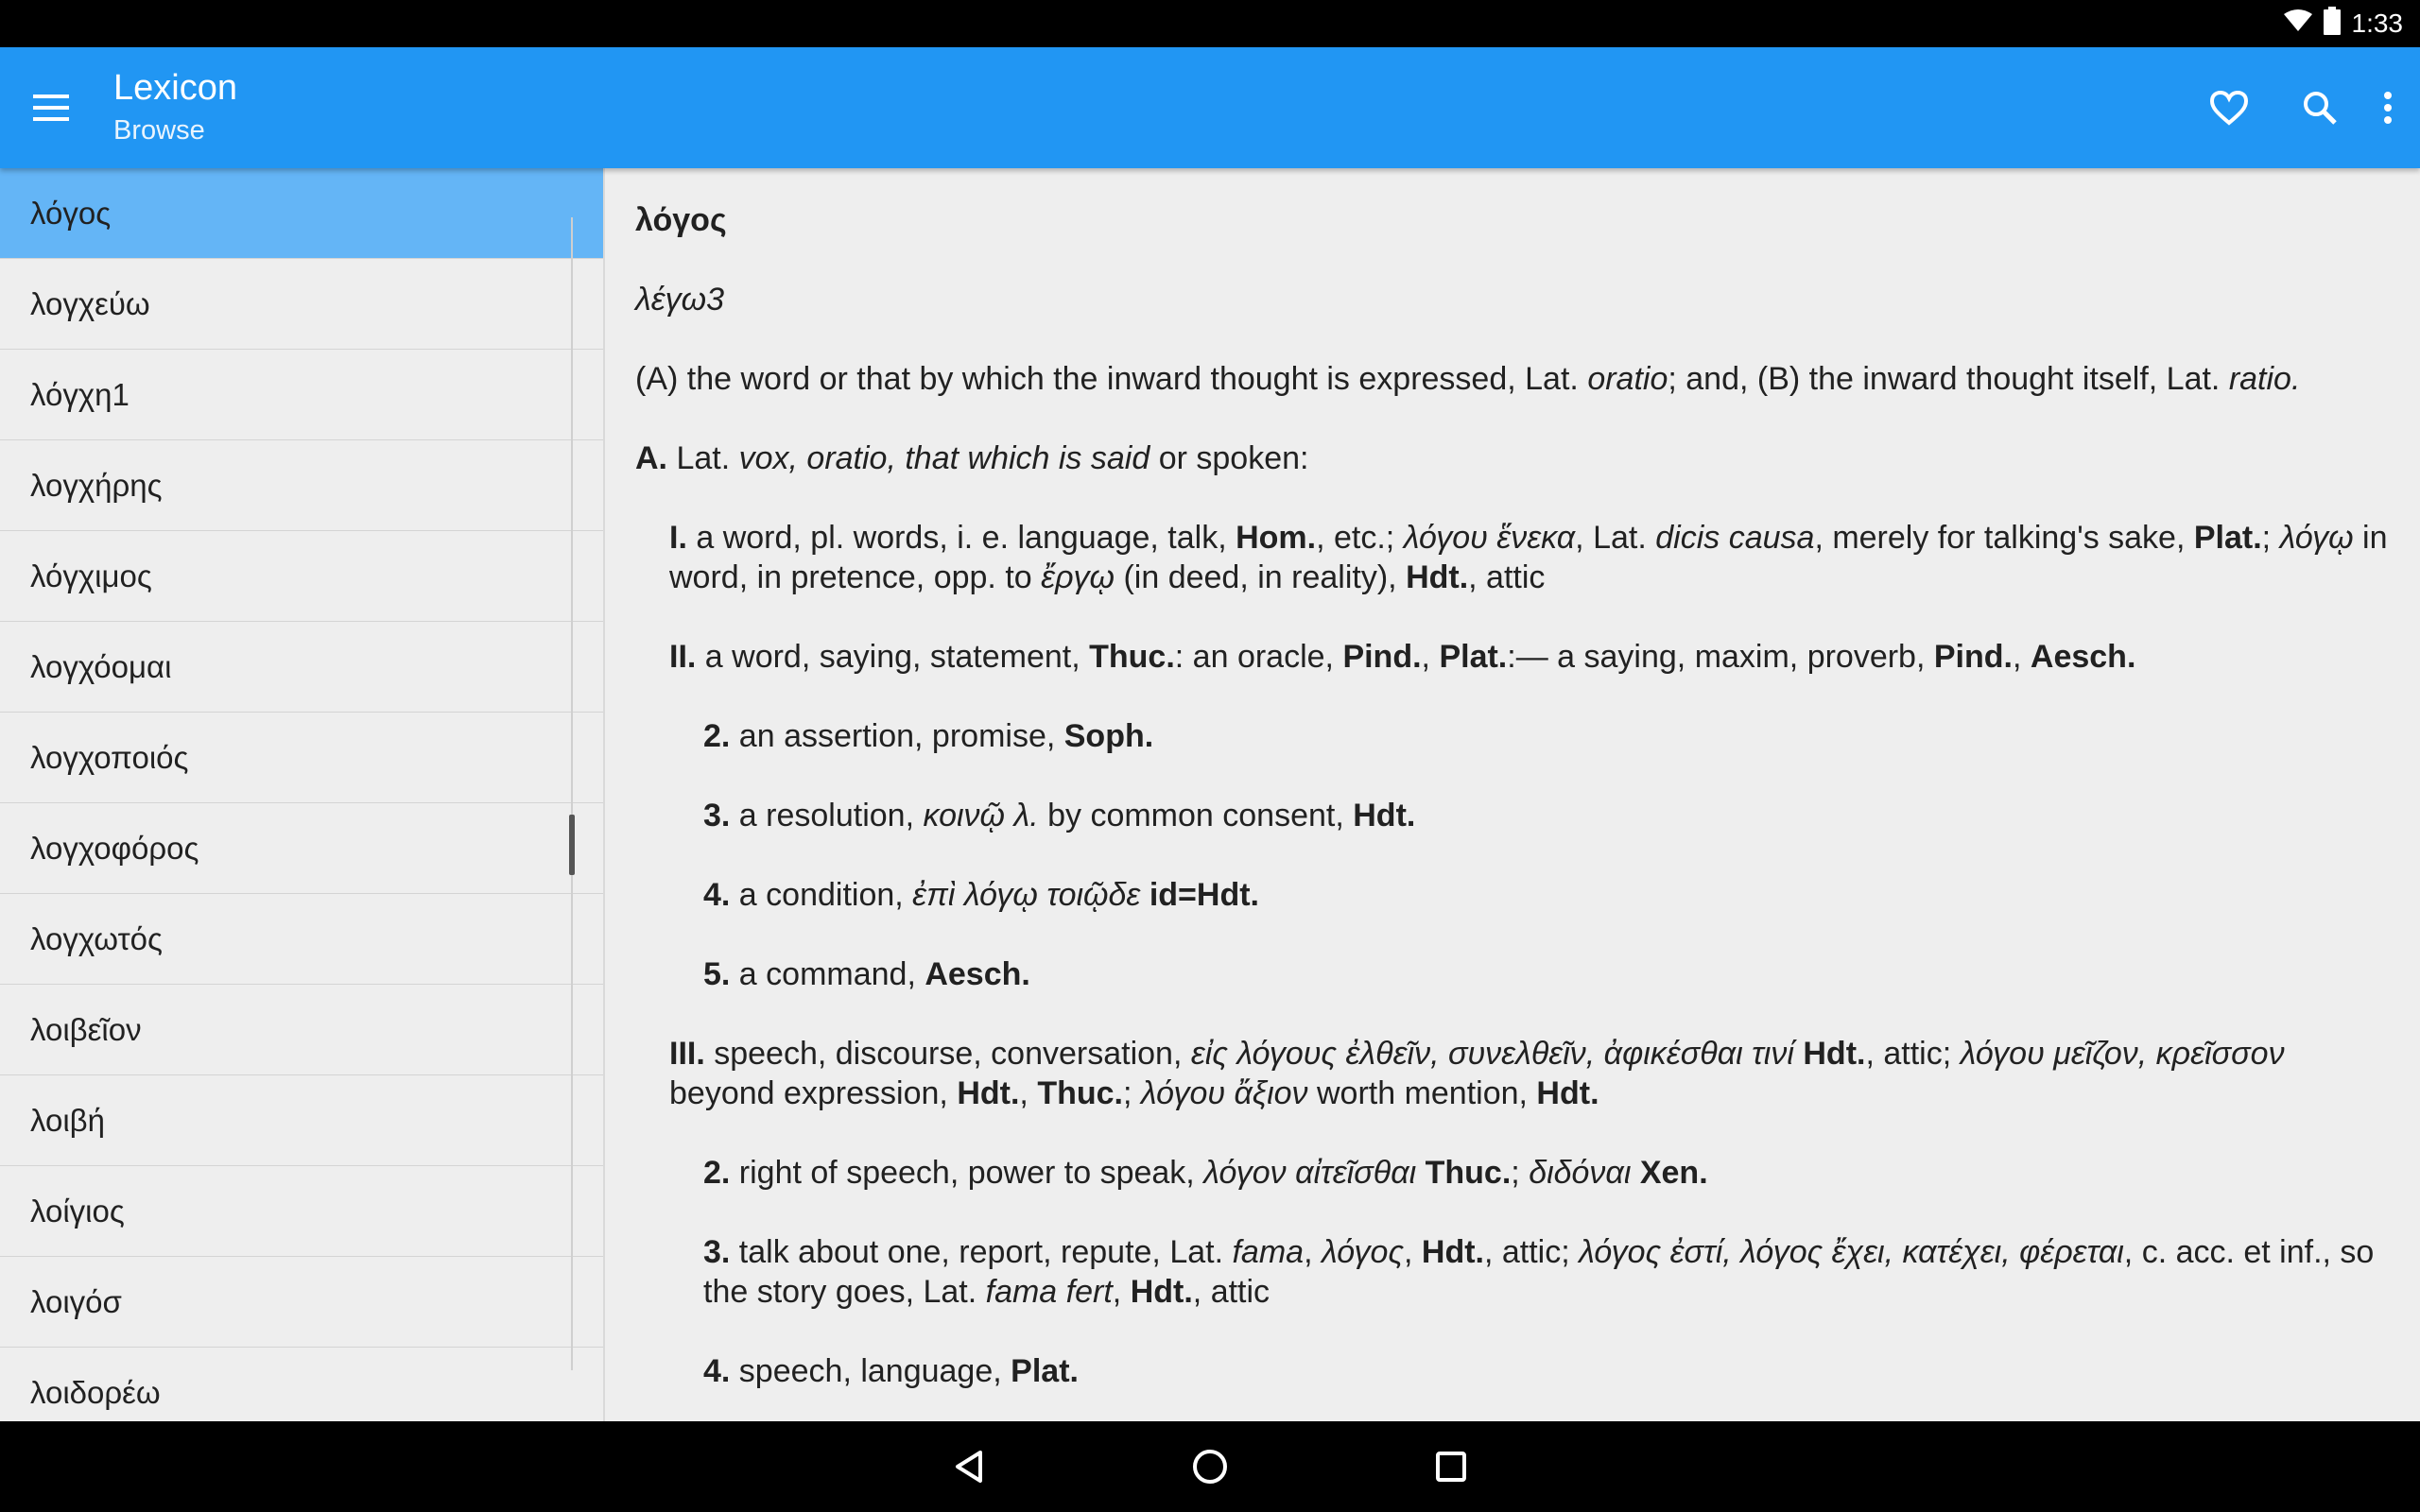 This screenshot has height=1512, width=2420. Describe the element at coordinates (302, 939) in the screenshot. I see `word-list-item: λογχωτός` at that location.